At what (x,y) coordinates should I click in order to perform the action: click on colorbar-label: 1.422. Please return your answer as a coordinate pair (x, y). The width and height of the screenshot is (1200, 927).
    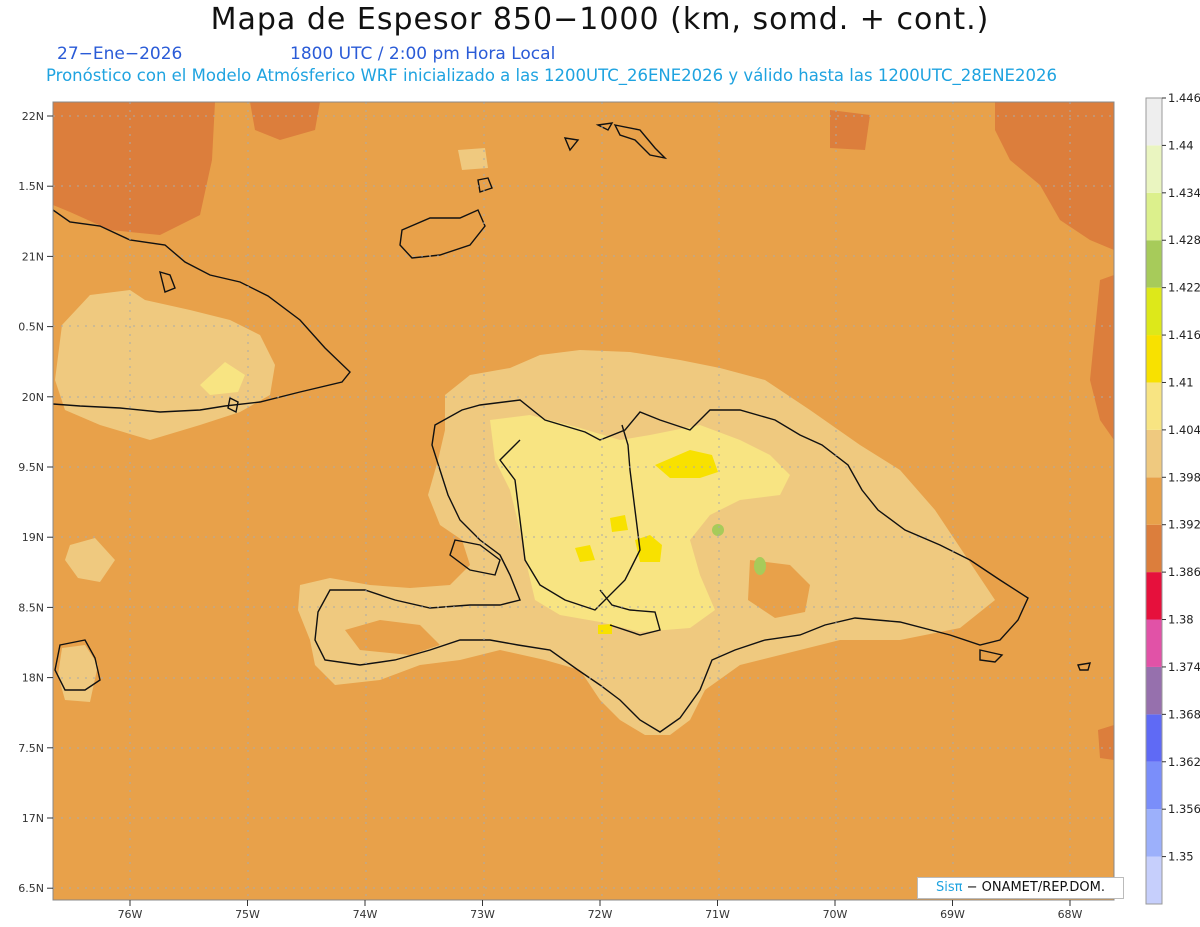
    Looking at the image, I should click on (1184, 288).